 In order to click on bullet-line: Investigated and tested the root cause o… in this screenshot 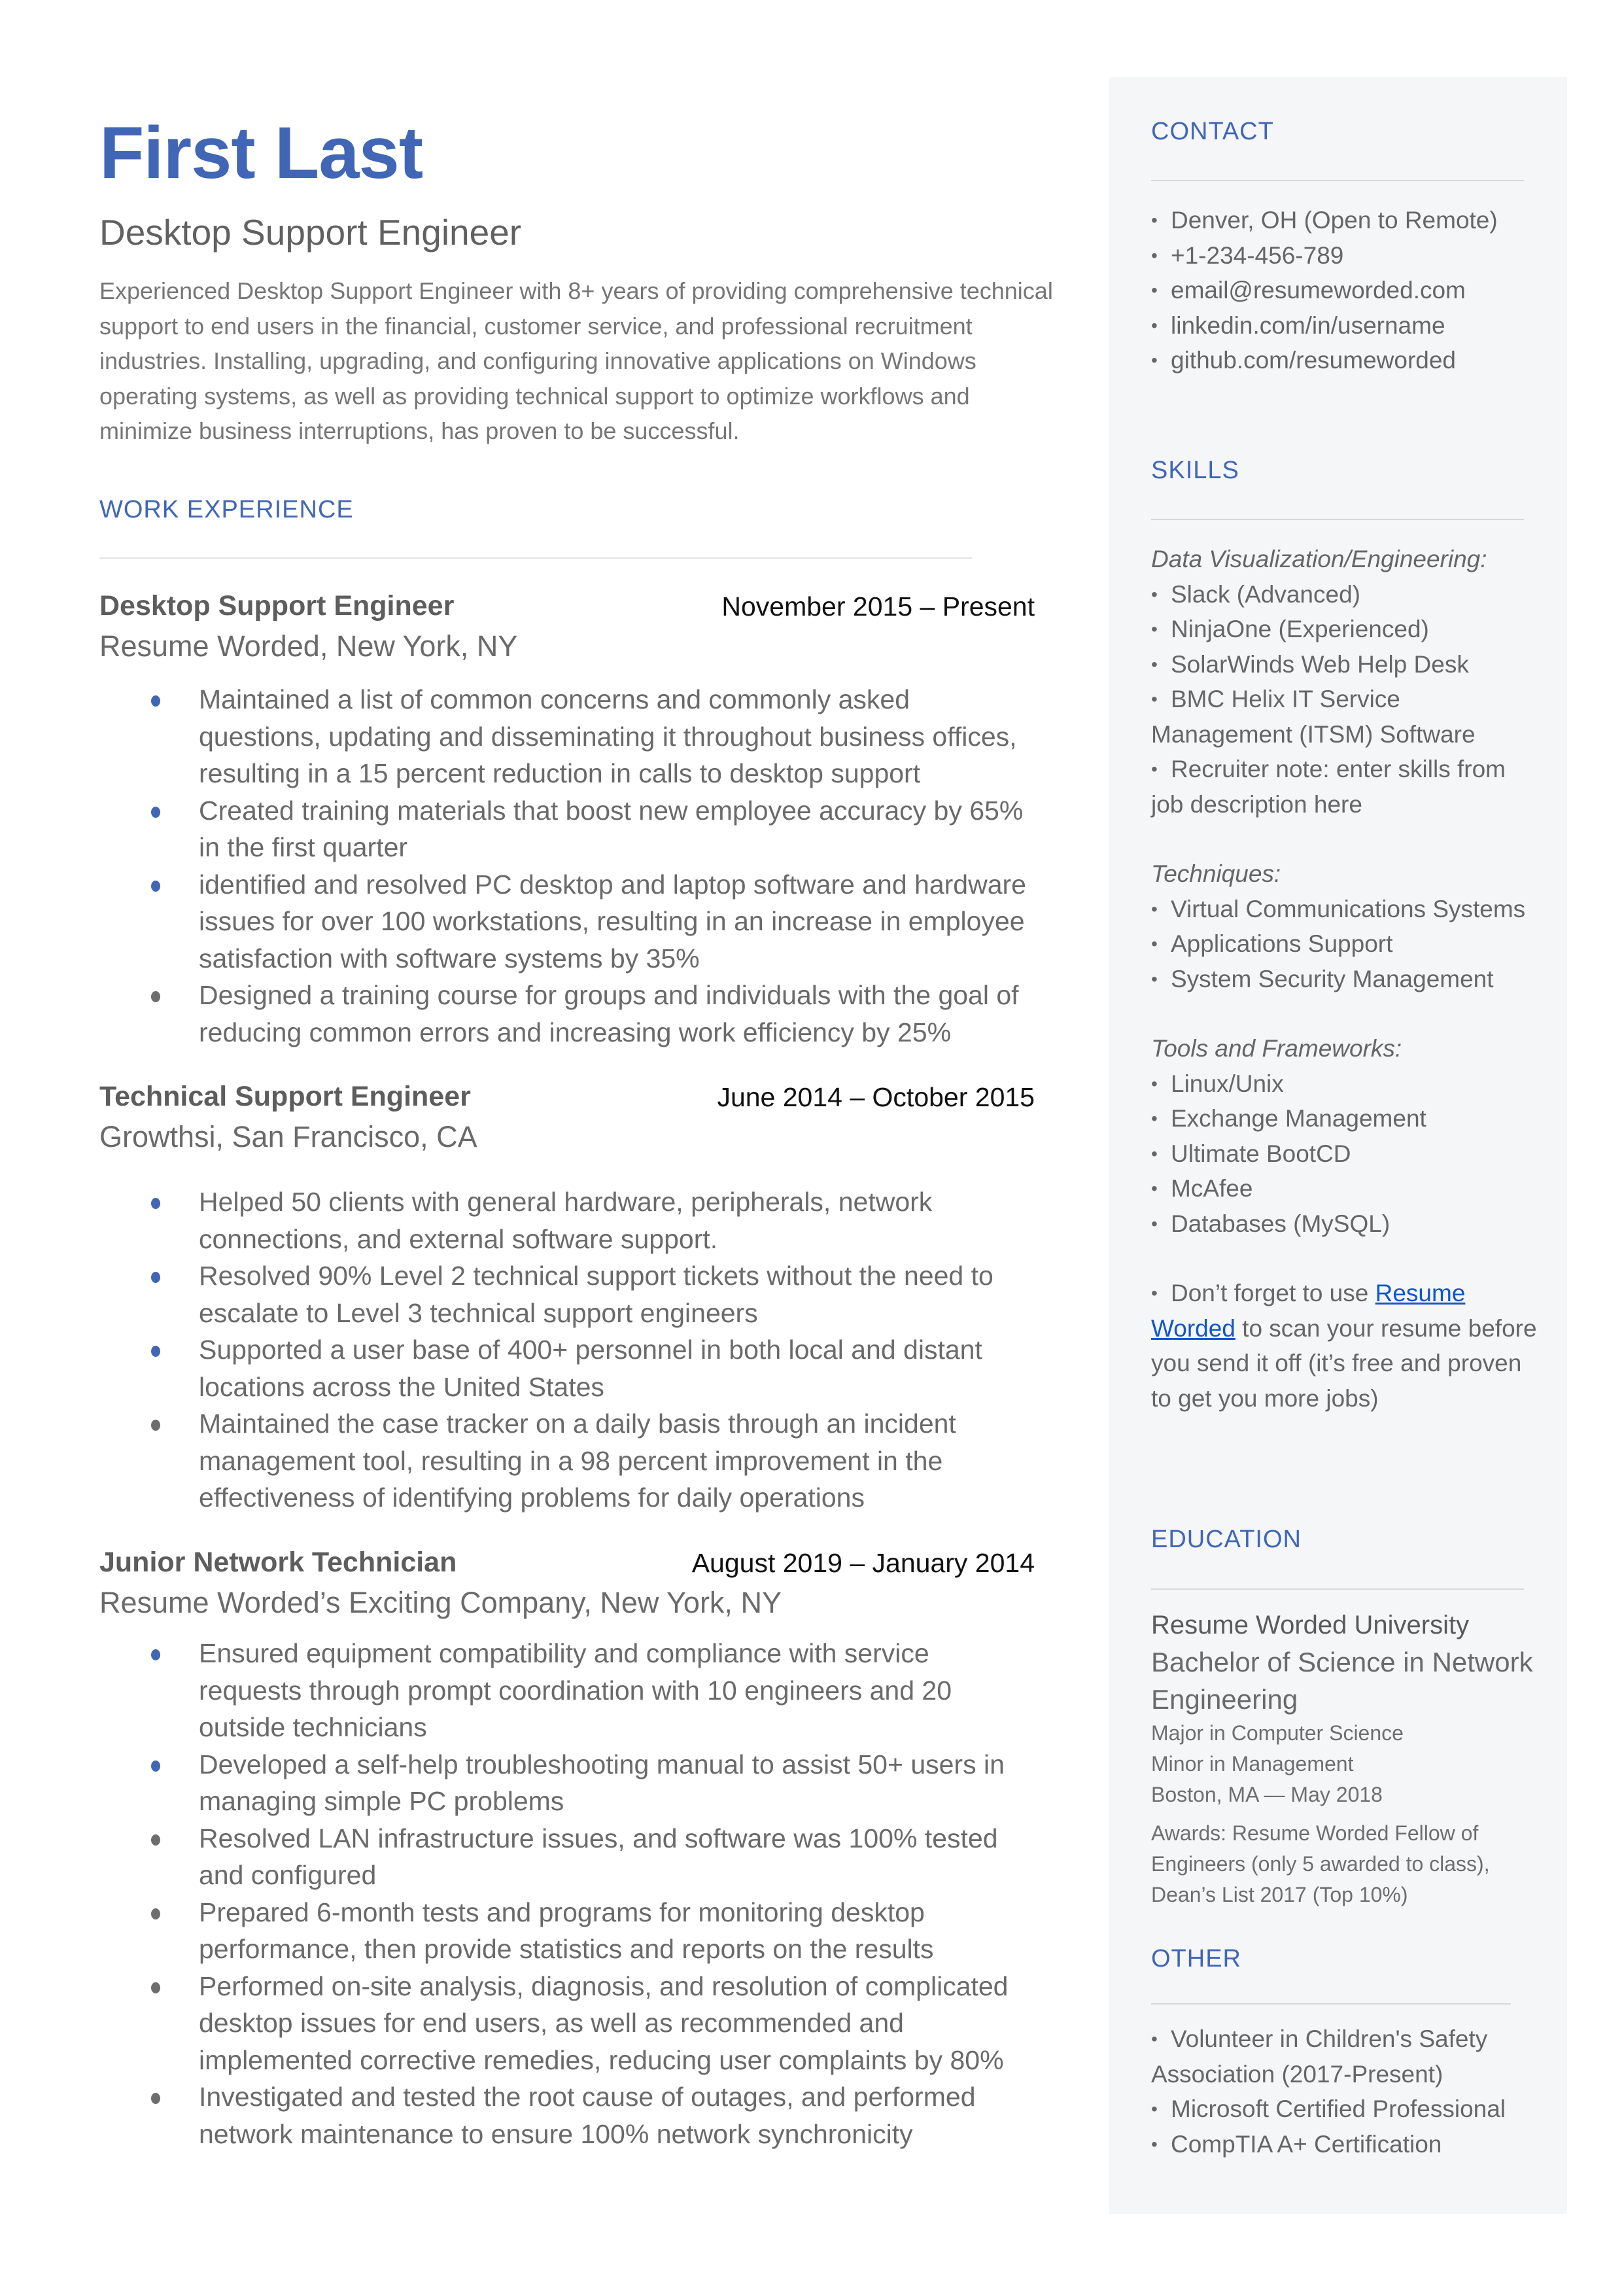, I will do `click(587, 2097)`.